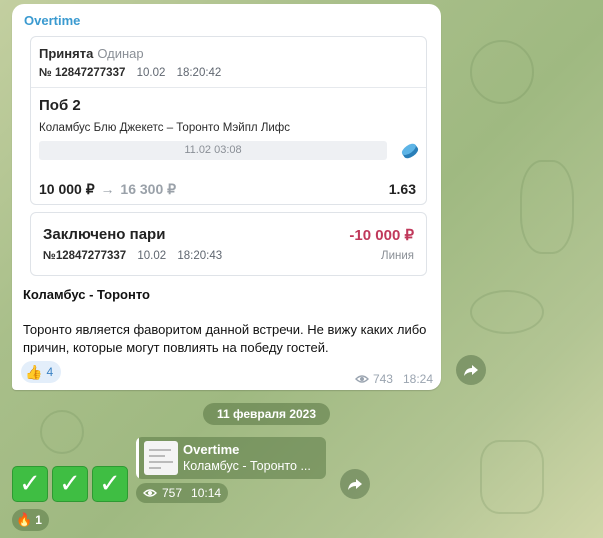 The height and width of the screenshot is (538, 603). Describe the element at coordinates (381, 235) in the screenshot. I see `confirmation-amount: -10 000 ₽` at that location.